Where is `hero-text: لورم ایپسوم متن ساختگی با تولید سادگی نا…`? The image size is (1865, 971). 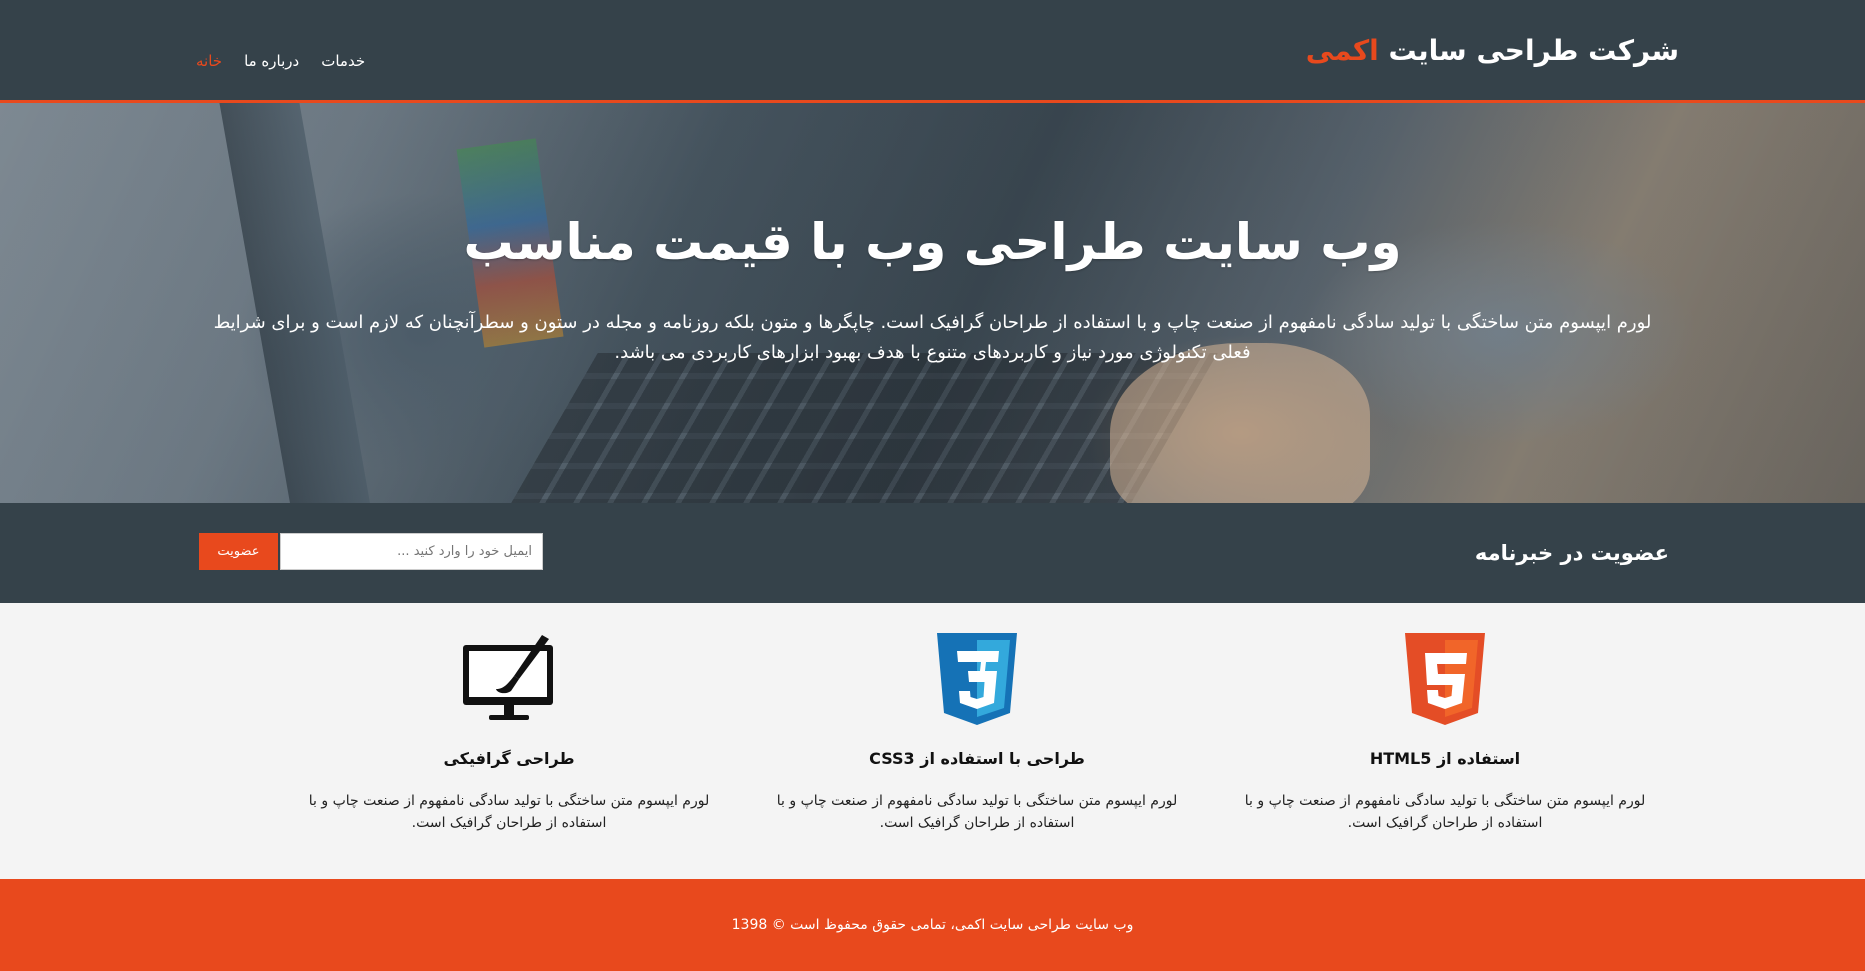 hero-text: لورم ایپسوم متن ساختگی با تولید سادگی نا… is located at coordinates (932, 337).